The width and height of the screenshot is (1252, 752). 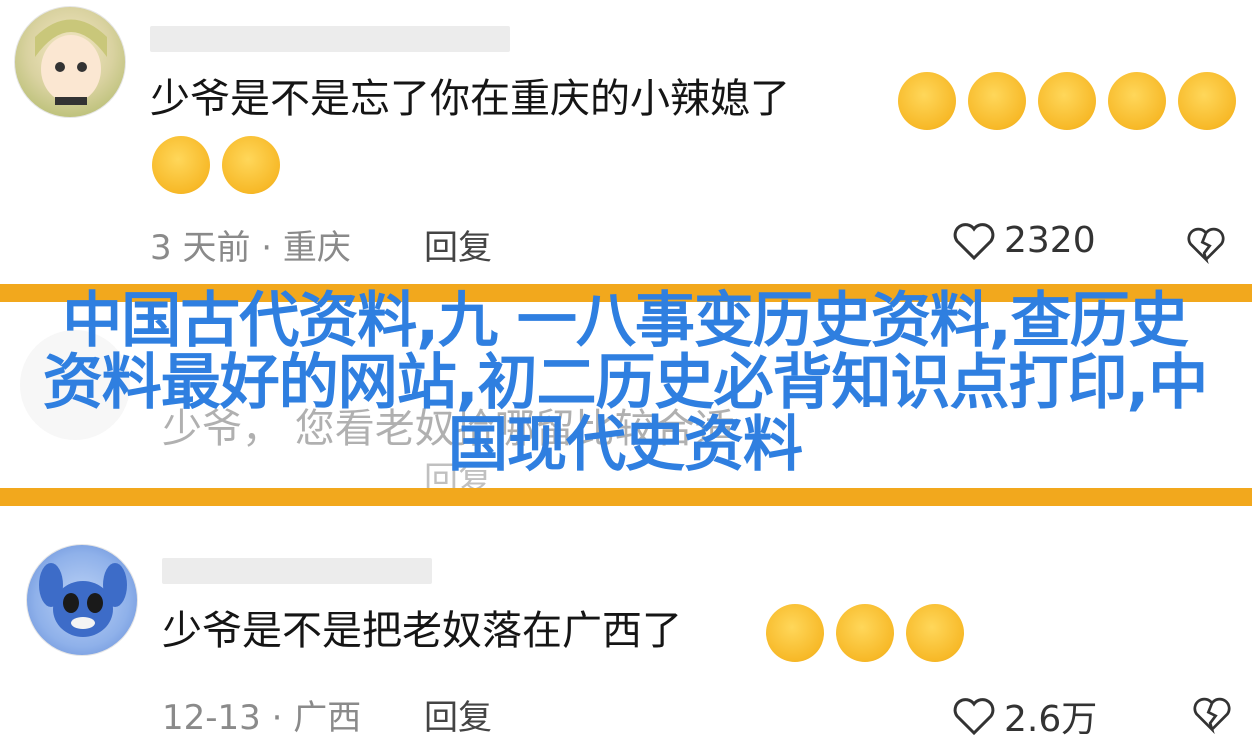 I want to click on like-count: 2320, so click(x=1050, y=240).